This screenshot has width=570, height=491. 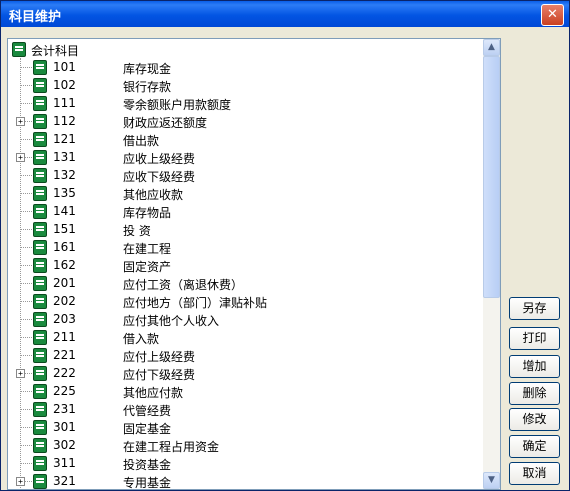 I want to click on account-name: 应收下级经费, so click(x=159, y=177).